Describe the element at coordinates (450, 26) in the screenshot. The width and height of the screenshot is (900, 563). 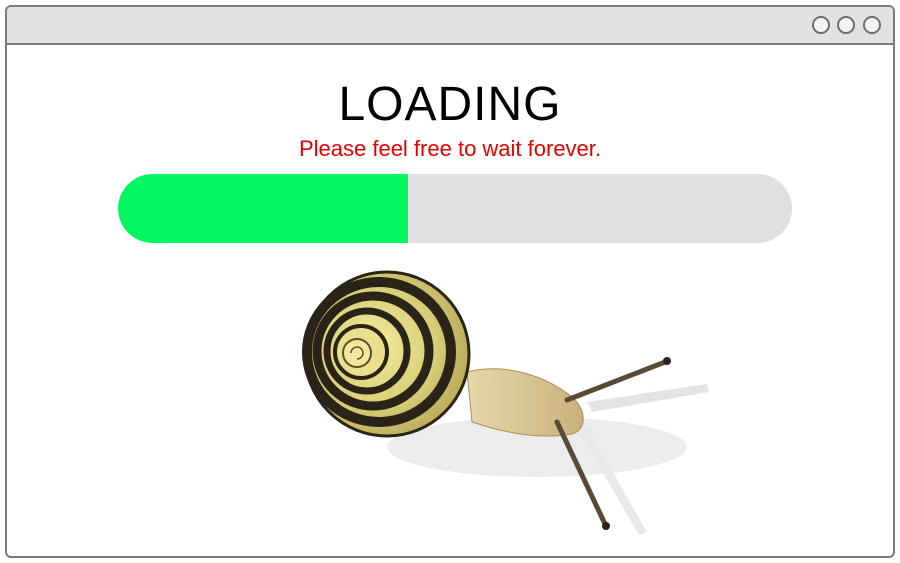
I see `window-titlebar` at that location.